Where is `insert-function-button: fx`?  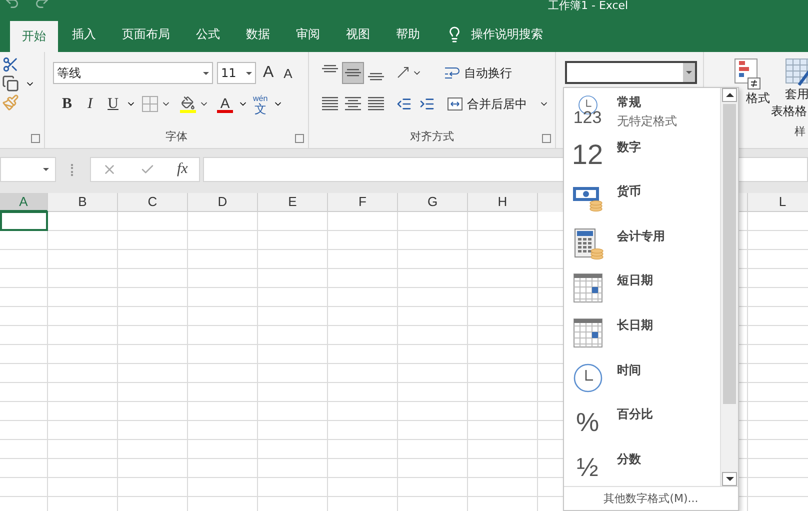
insert-function-button: fx is located at coordinates (182, 169).